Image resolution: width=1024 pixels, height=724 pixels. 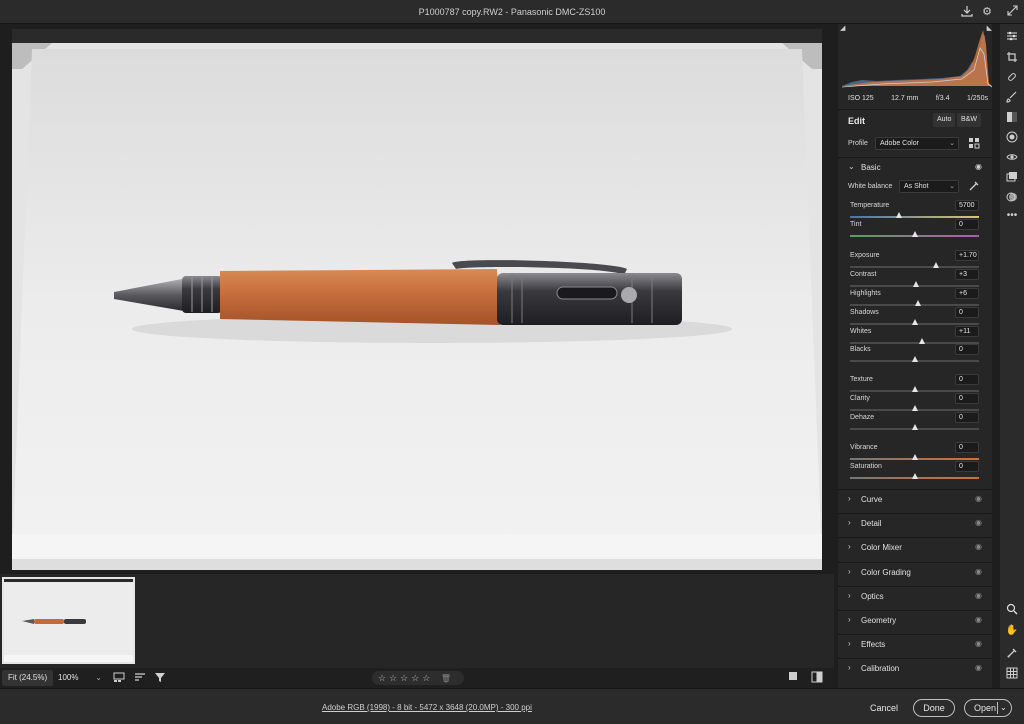 What do you see at coordinates (914, 354) in the screenshot?
I see `slider-blacks: Blacks 0` at bounding box center [914, 354].